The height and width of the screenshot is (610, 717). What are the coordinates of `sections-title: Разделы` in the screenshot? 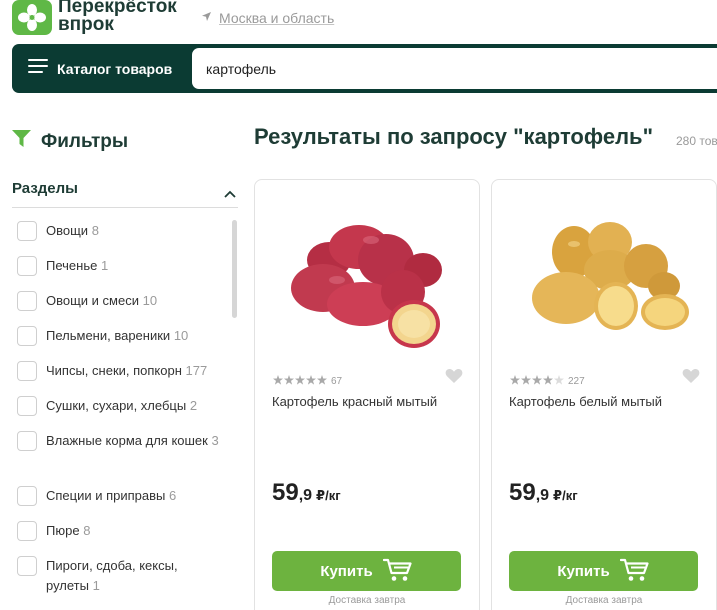 It's located at (45, 188).